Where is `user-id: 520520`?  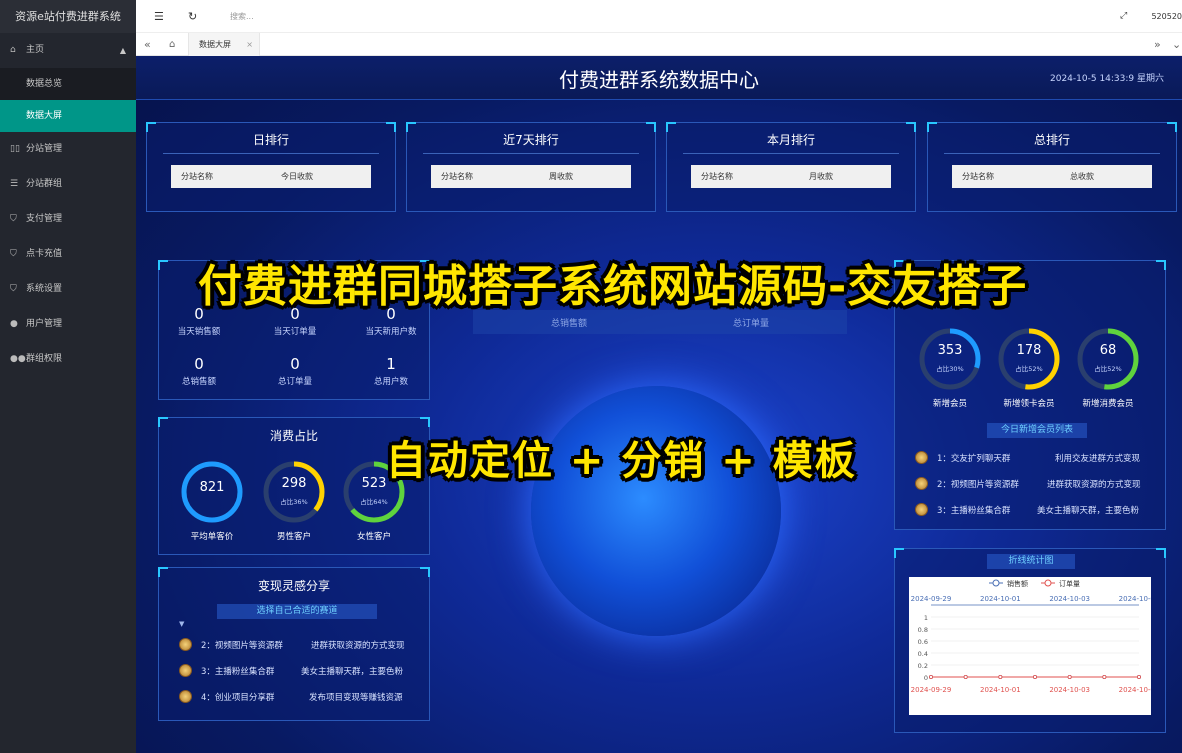
user-id: 520520 is located at coordinates (1166, 16).